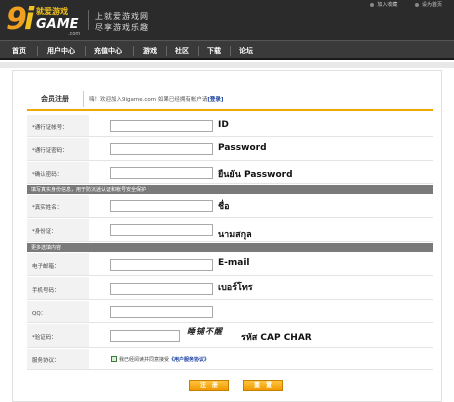  Describe the element at coordinates (47, 175) in the screenshot. I see `confirm-password-label: *确认密码：` at that location.